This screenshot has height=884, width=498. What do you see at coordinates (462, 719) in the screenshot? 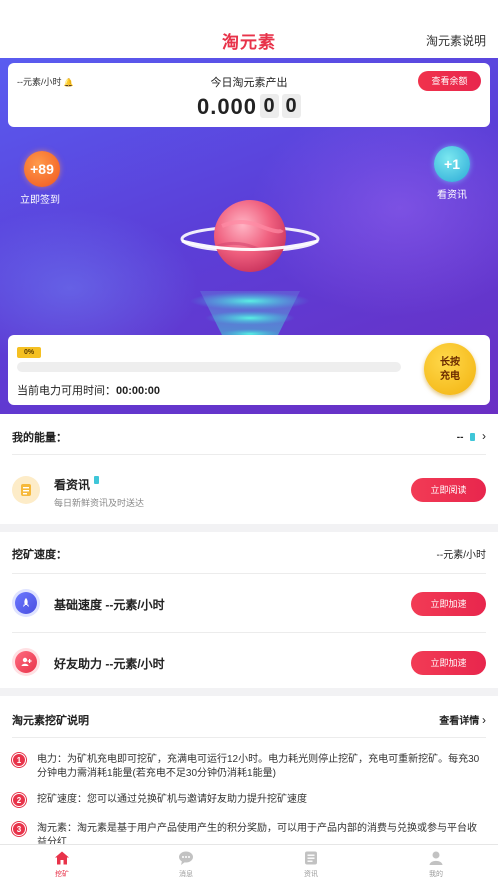
I see `detail-link: 查看详情 ›` at bounding box center [462, 719].